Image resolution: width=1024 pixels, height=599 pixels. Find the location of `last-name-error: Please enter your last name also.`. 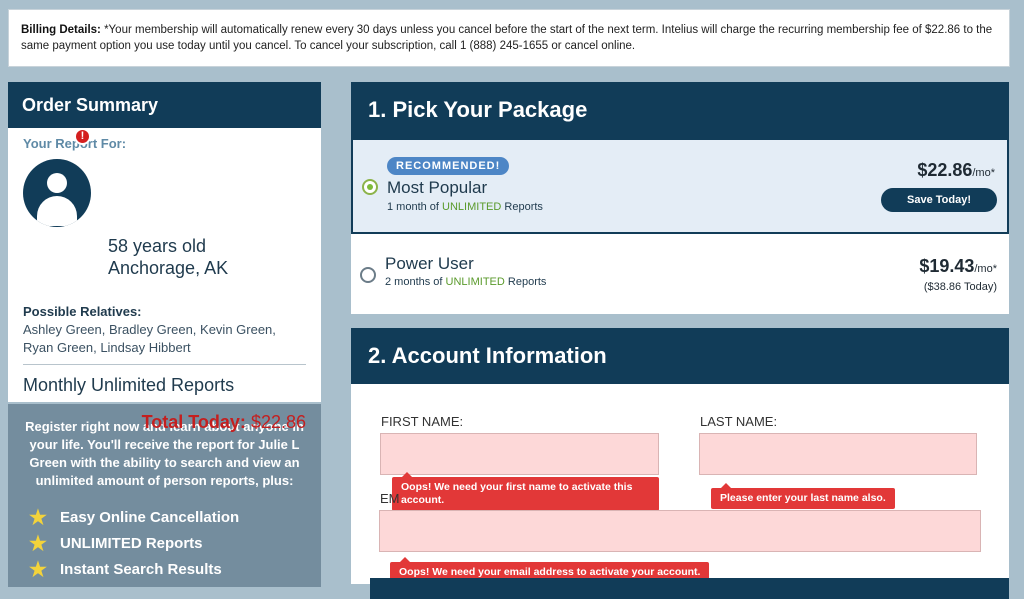

last-name-error: Please enter your last name also. is located at coordinates (803, 496).